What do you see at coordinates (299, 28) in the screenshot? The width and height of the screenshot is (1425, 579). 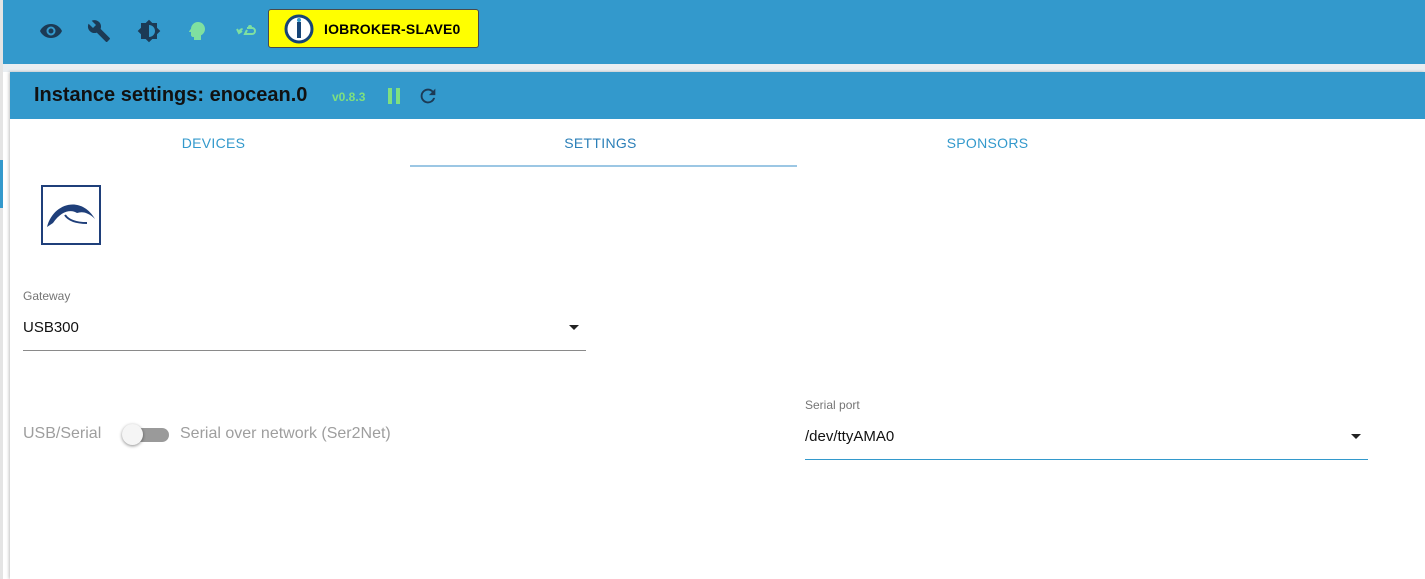 I see `iobroker-logo-icon` at bounding box center [299, 28].